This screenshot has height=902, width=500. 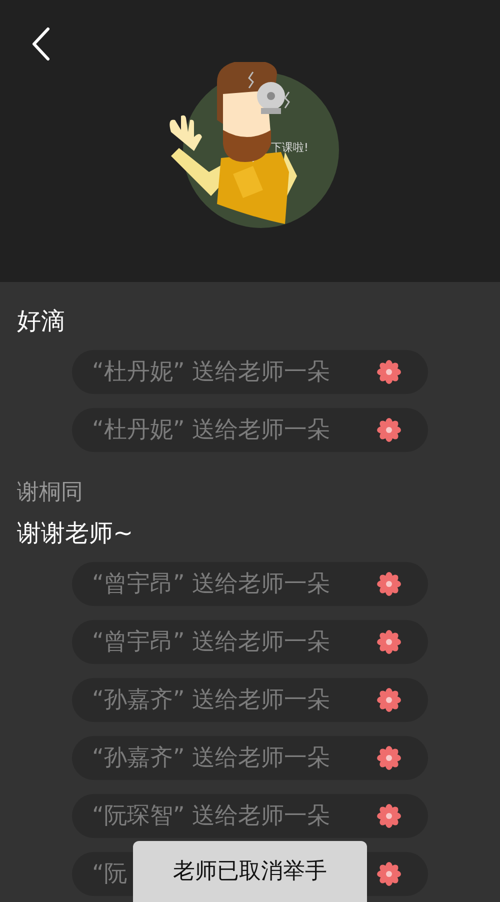 What do you see at coordinates (211, 816) in the screenshot?
I see `gift-text: “阮琛智” 送给老师一朵` at bounding box center [211, 816].